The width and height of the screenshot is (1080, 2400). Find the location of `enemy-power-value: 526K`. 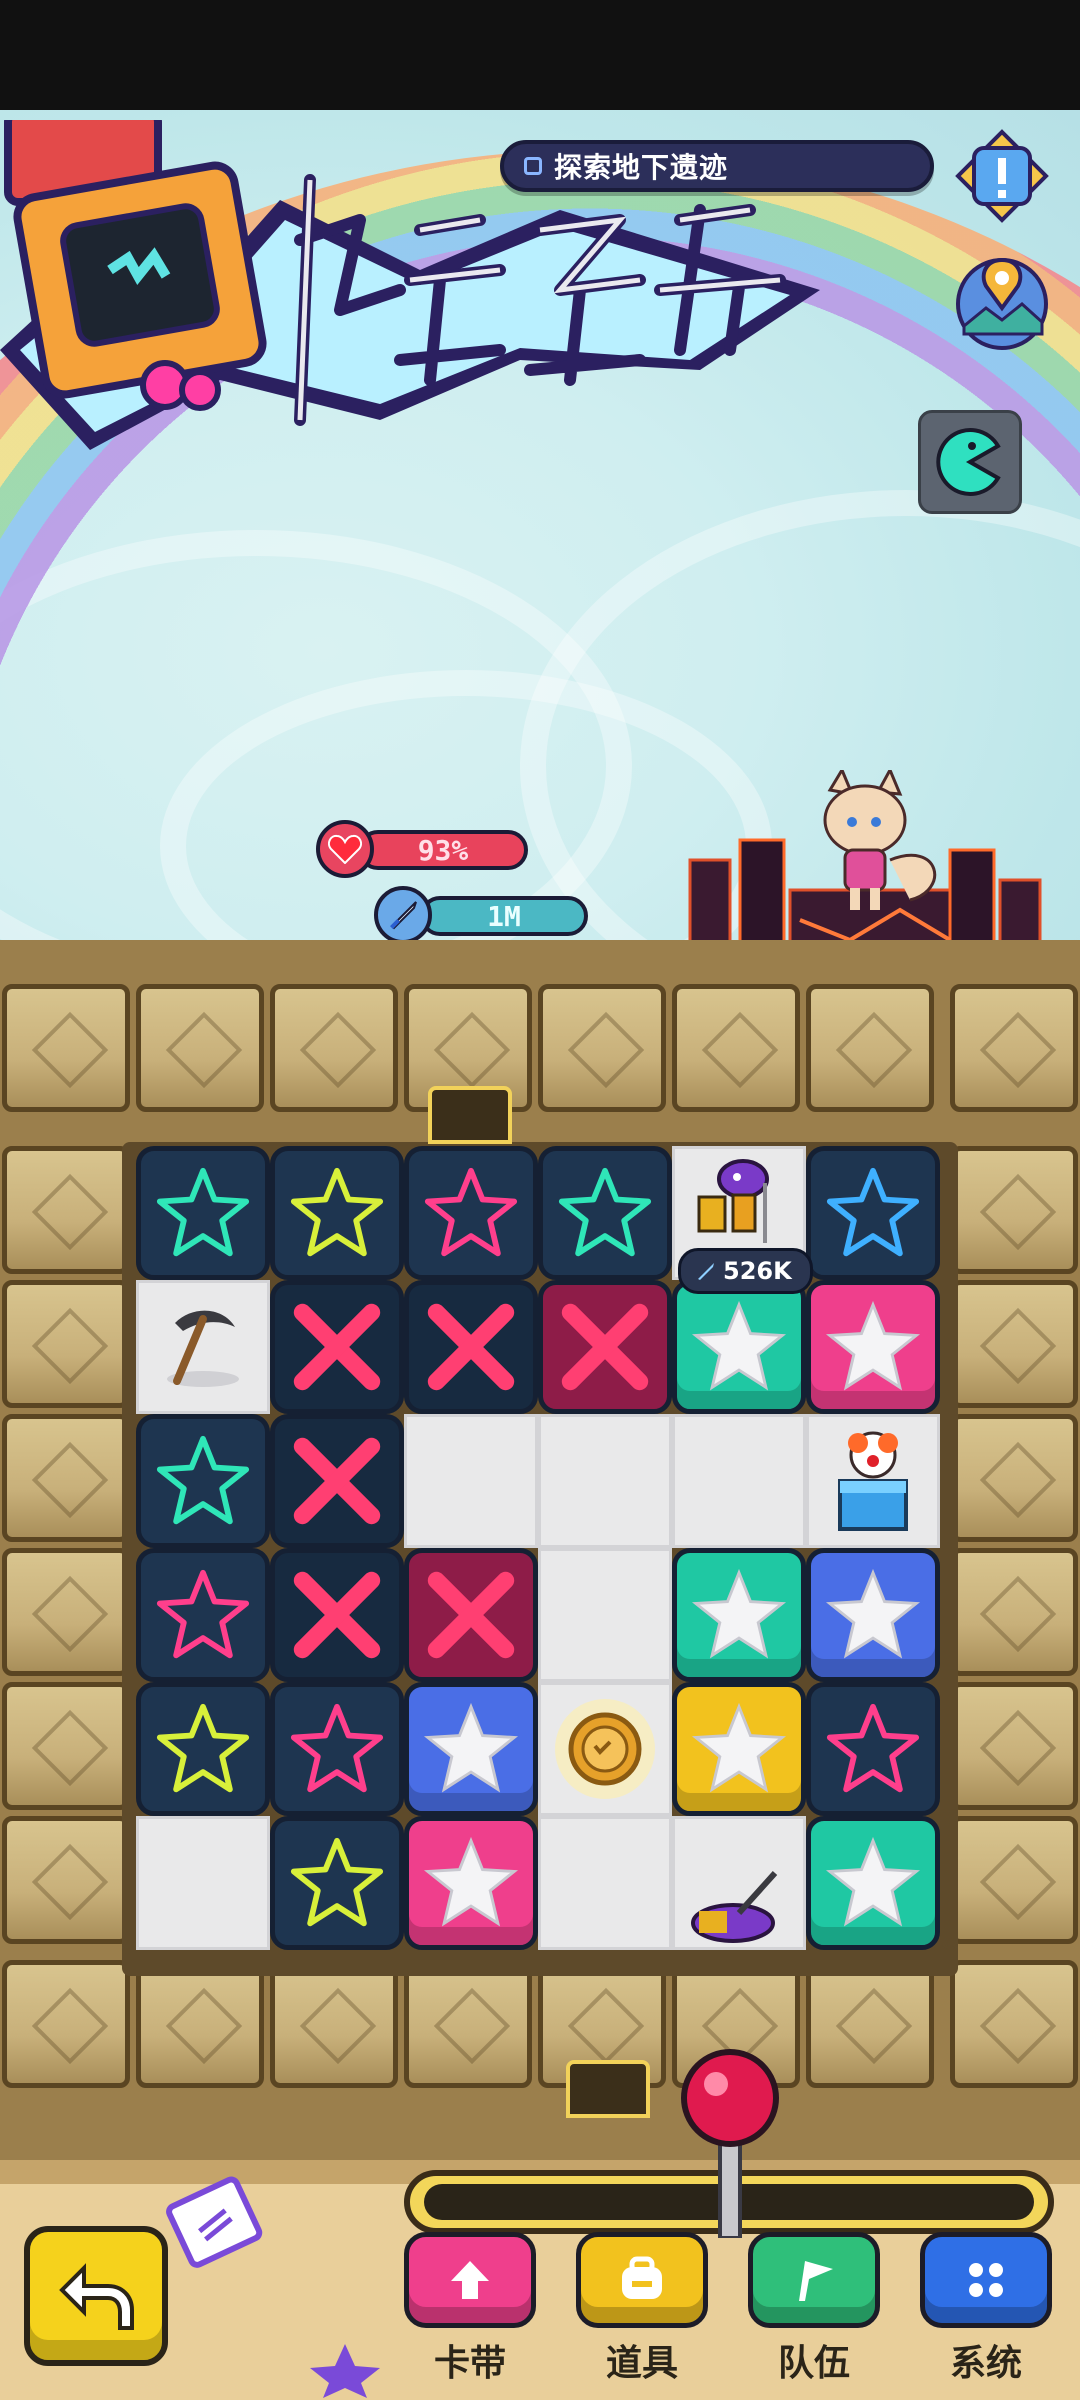

enemy-power-value: 526K is located at coordinates (757, 1271).